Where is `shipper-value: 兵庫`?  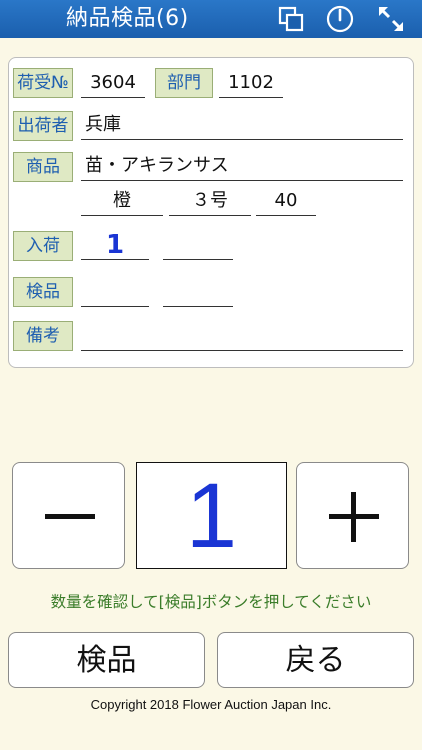
shipper-value: 兵庫 is located at coordinates (242, 125).